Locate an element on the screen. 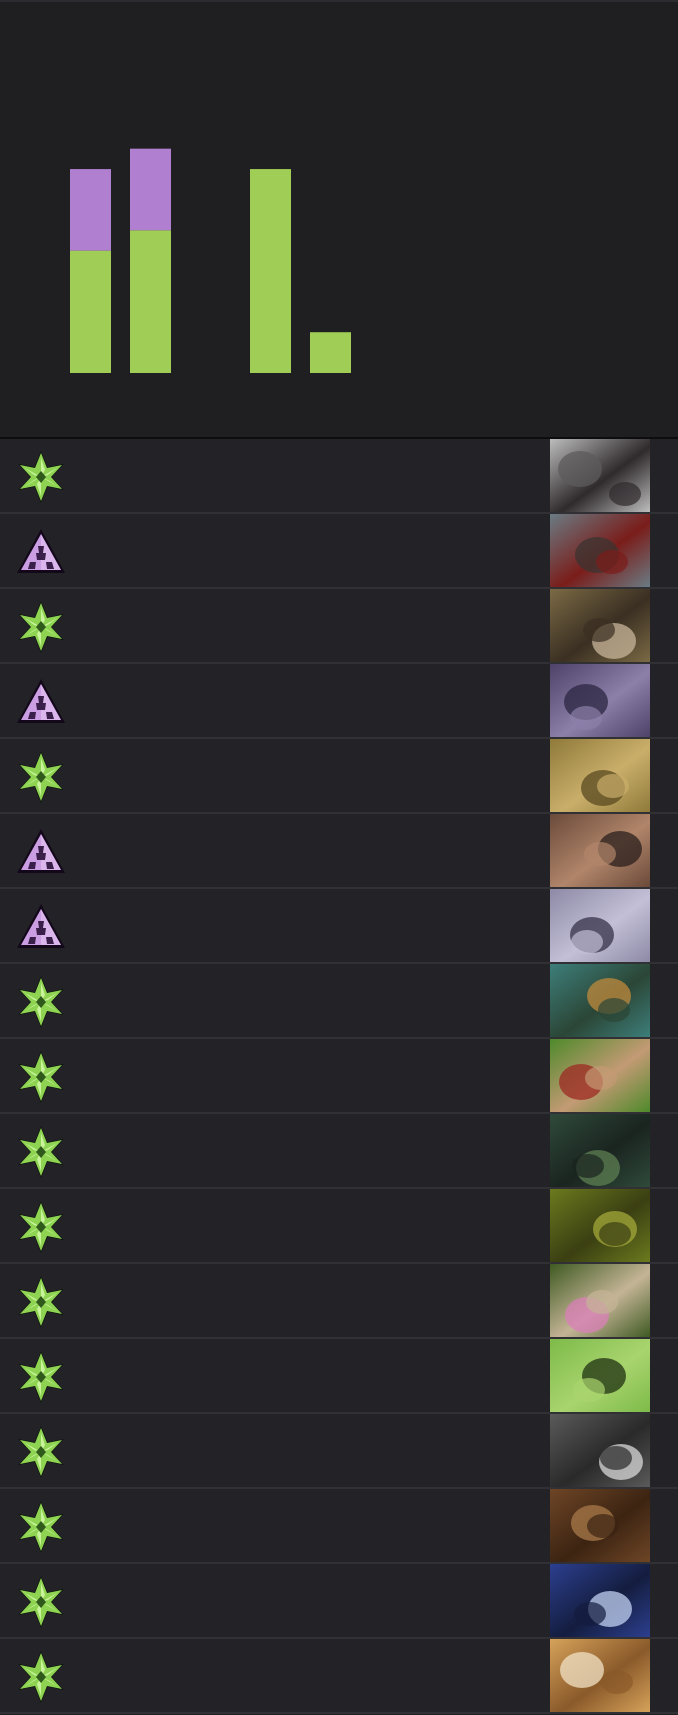 The height and width of the screenshot is (1715, 678). swamp-art is located at coordinates (600, 1225).